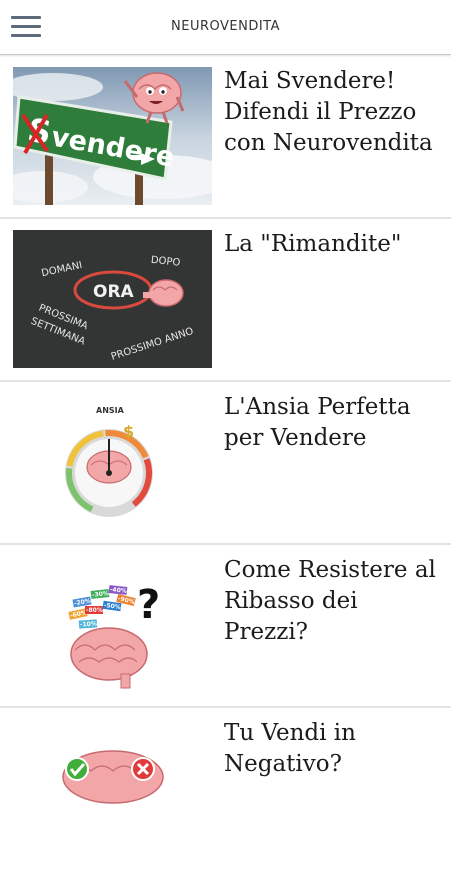  I want to click on article-title: Come Resistere al Ribasso dei Prezzi?, so click(330, 601).